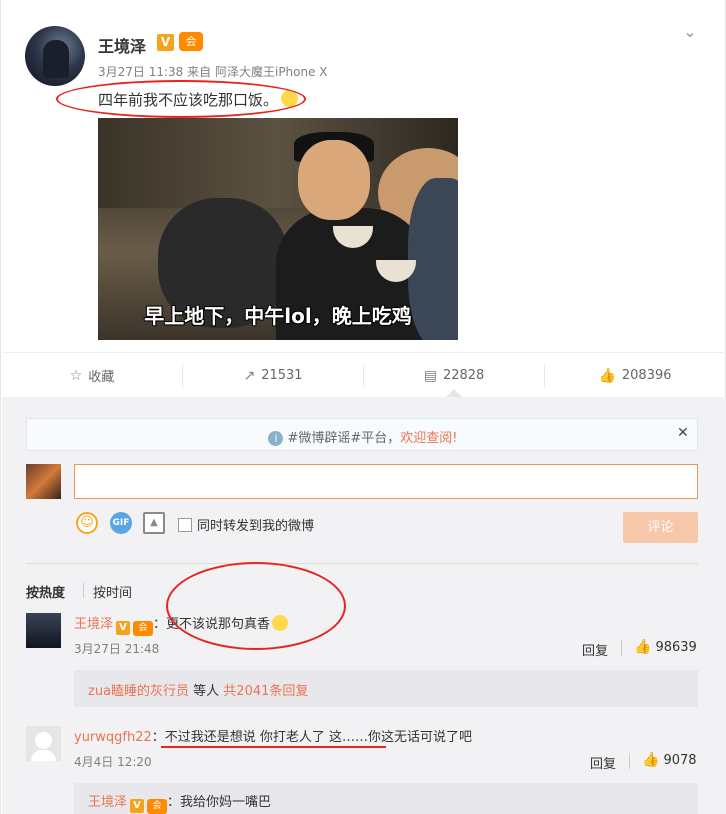 The height and width of the screenshot is (814, 726). Describe the element at coordinates (256, 526) in the screenshot. I see `repost-checkbox-label: 同时转发到我的微博` at that location.